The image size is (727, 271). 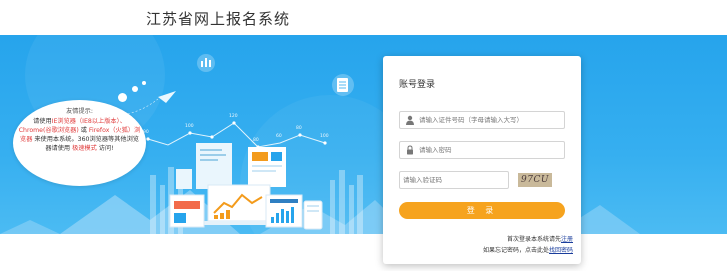 I want to click on tip-text-part: 请使用, so click(x=42, y=121).